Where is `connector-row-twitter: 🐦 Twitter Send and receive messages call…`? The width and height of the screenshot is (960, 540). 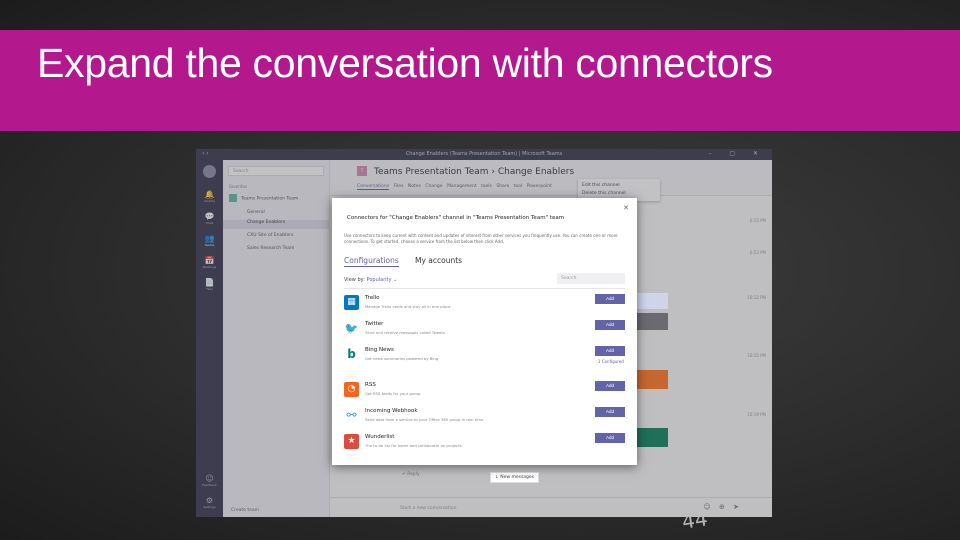
connector-row-twitter: 🐦 Twitter Send and receive messages call… is located at coordinates (485, 331).